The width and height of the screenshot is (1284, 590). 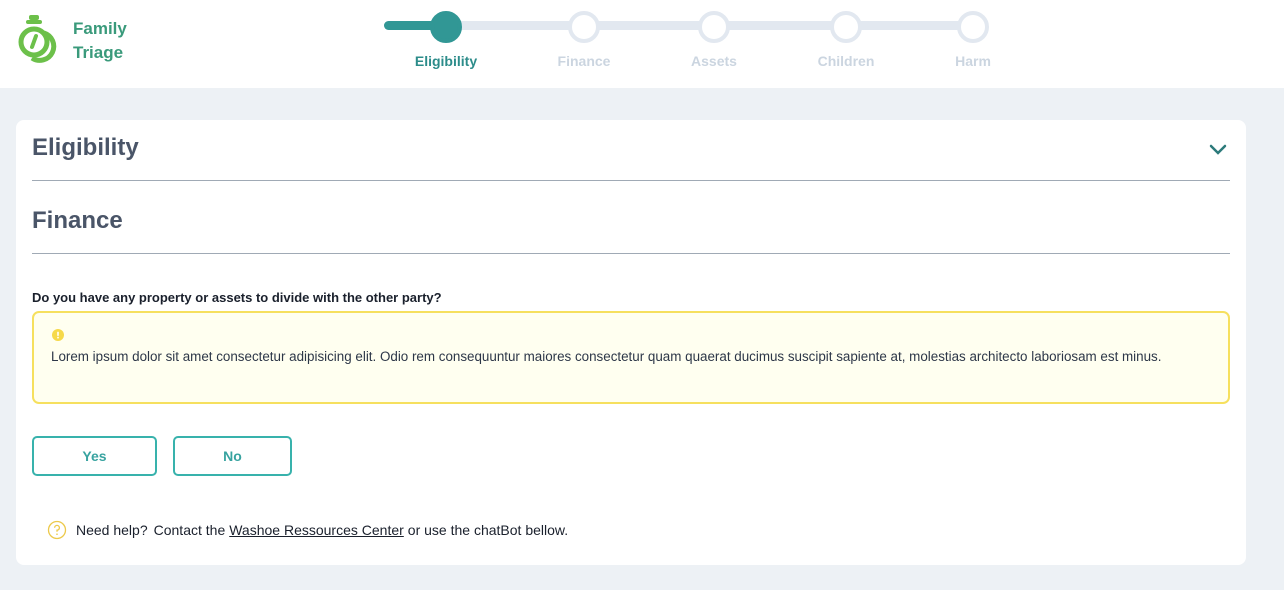 What do you see at coordinates (58, 335) in the screenshot?
I see `exclamation-circle-icon` at bounding box center [58, 335].